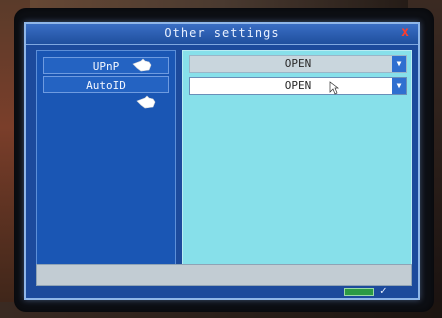 This screenshot has height=318, width=442. Describe the element at coordinates (405, 33) in the screenshot. I see `close-icon: x` at that location.